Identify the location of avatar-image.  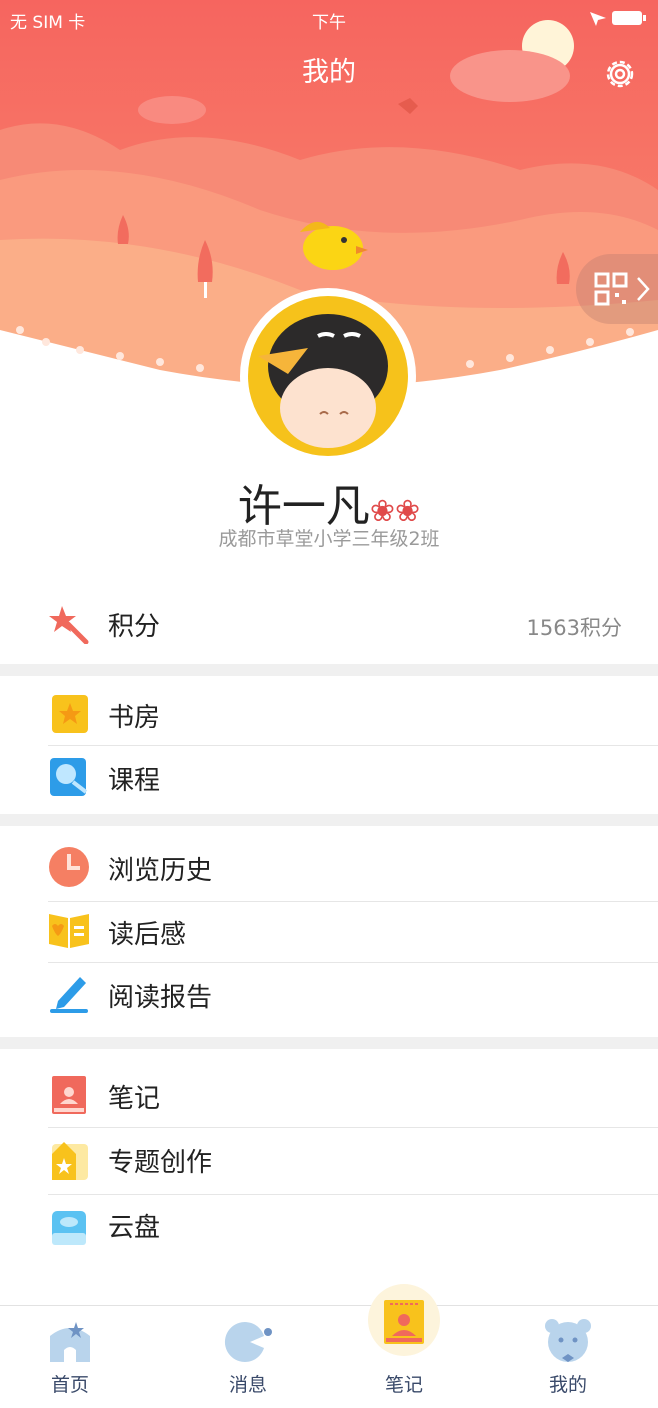
(328, 376).